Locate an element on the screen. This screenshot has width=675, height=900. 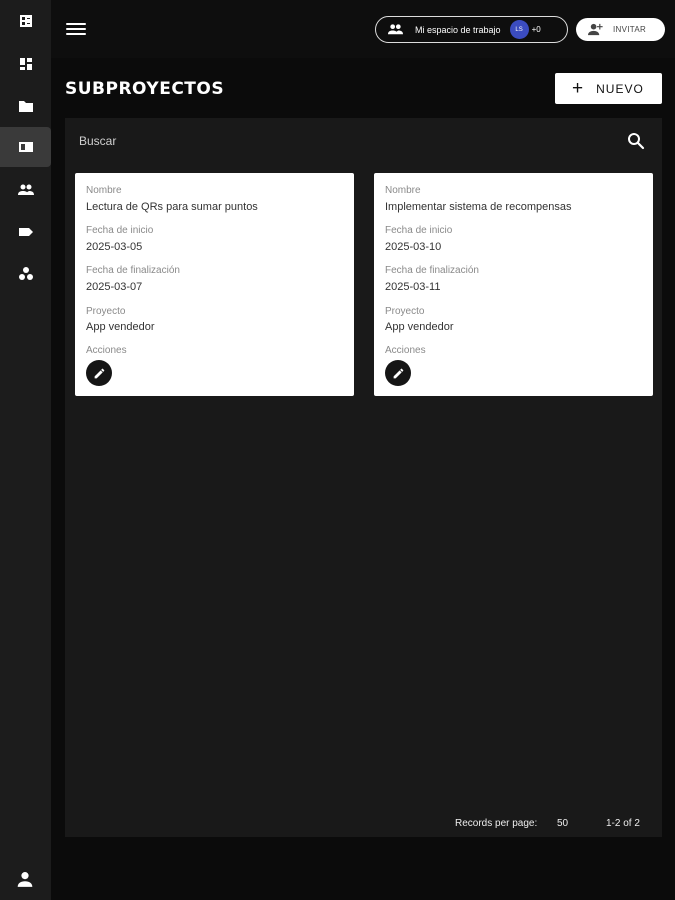
new-button: + NUEVO is located at coordinates (608, 88).